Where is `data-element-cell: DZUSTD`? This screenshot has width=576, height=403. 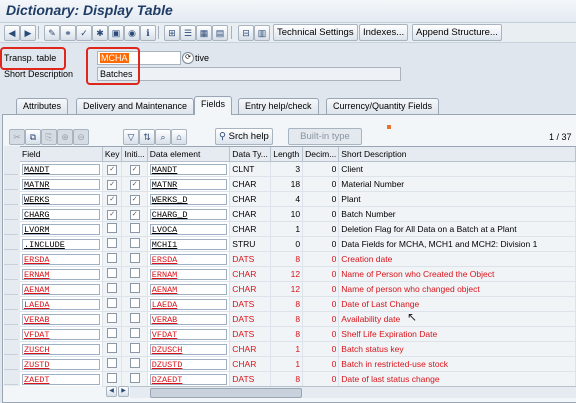
data-element-cell: DZUSTD is located at coordinates (189, 364).